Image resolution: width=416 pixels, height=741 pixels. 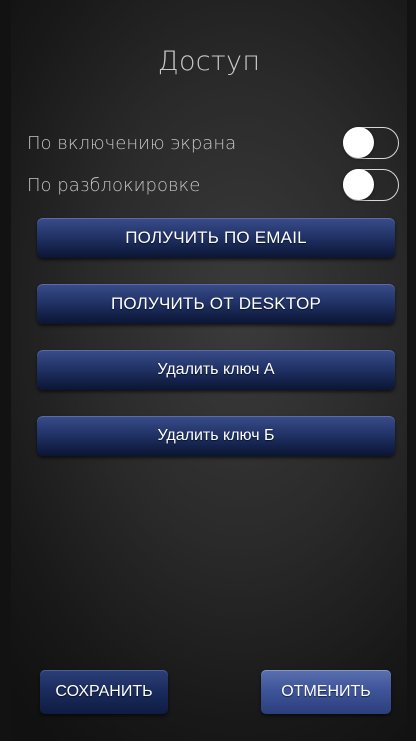 I want to click on save-button: СОХРАНИТЬ, so click(x=104, y=692).